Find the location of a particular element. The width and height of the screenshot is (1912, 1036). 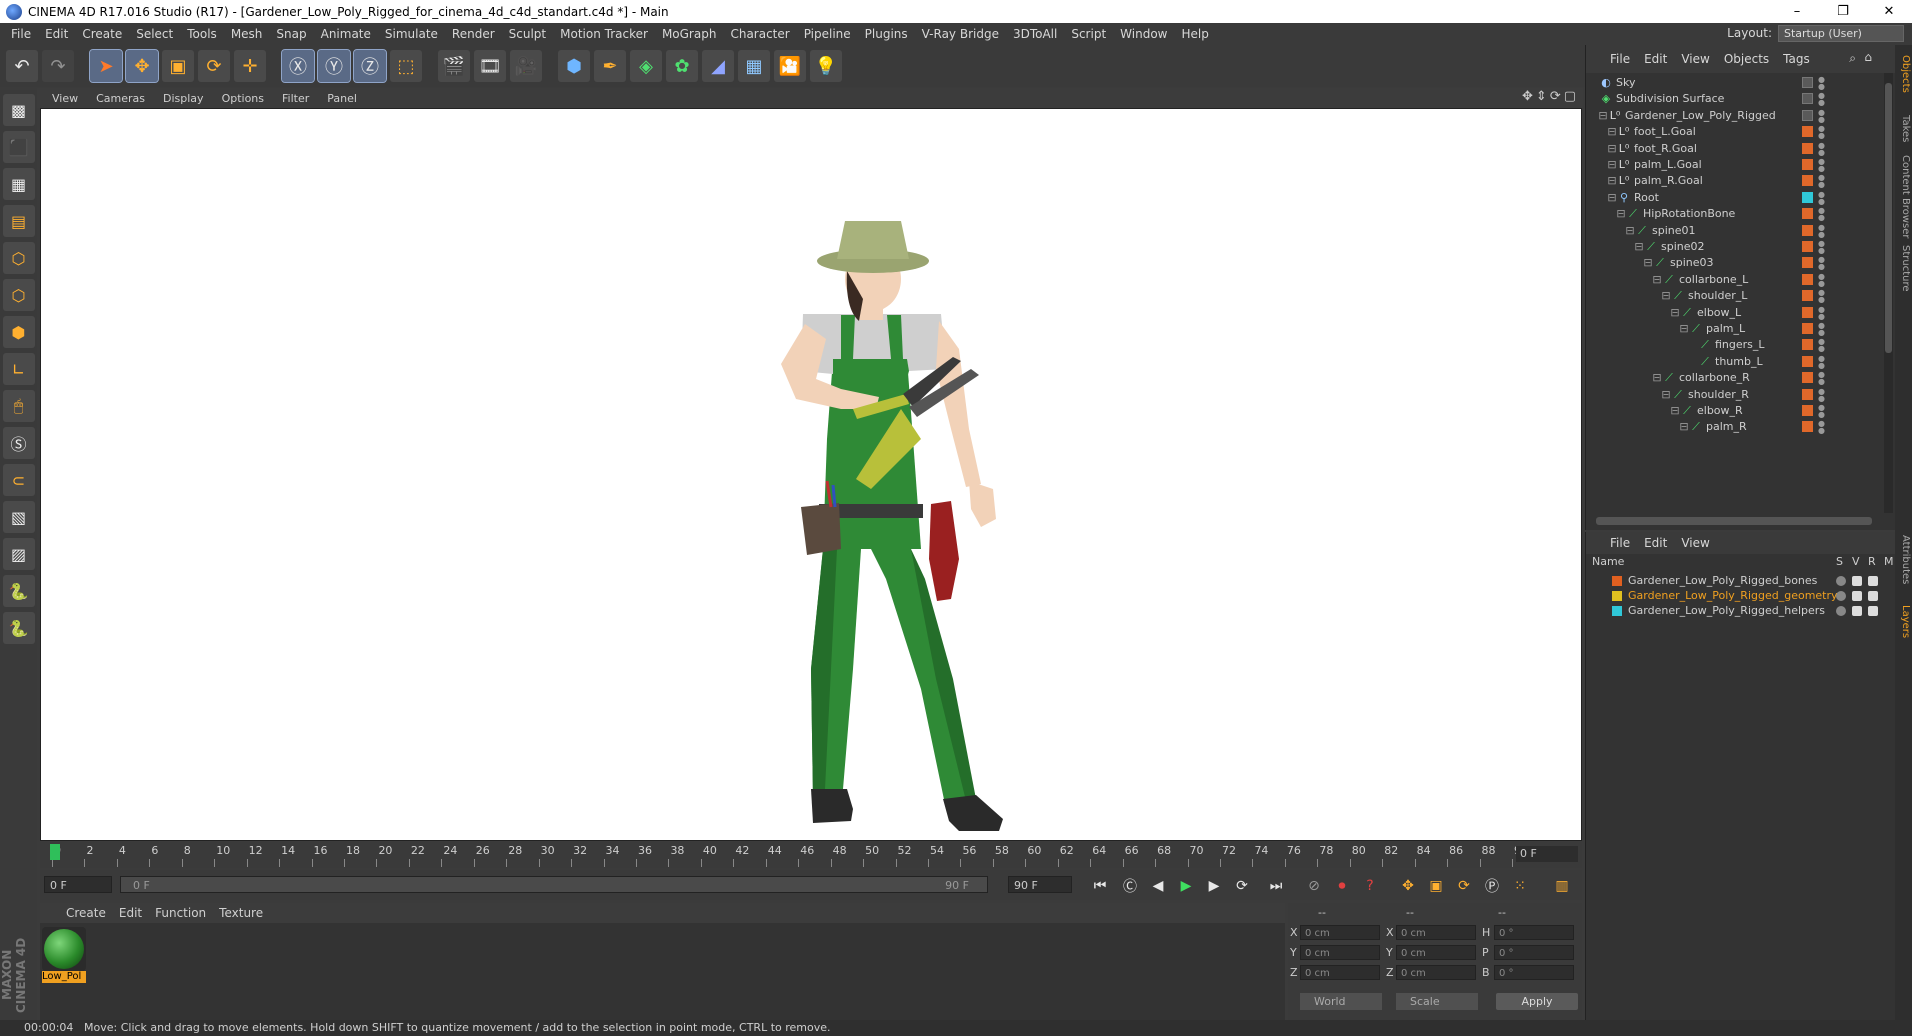

polygons-mode-button: ⬢ is located at coordinates (18, 332).